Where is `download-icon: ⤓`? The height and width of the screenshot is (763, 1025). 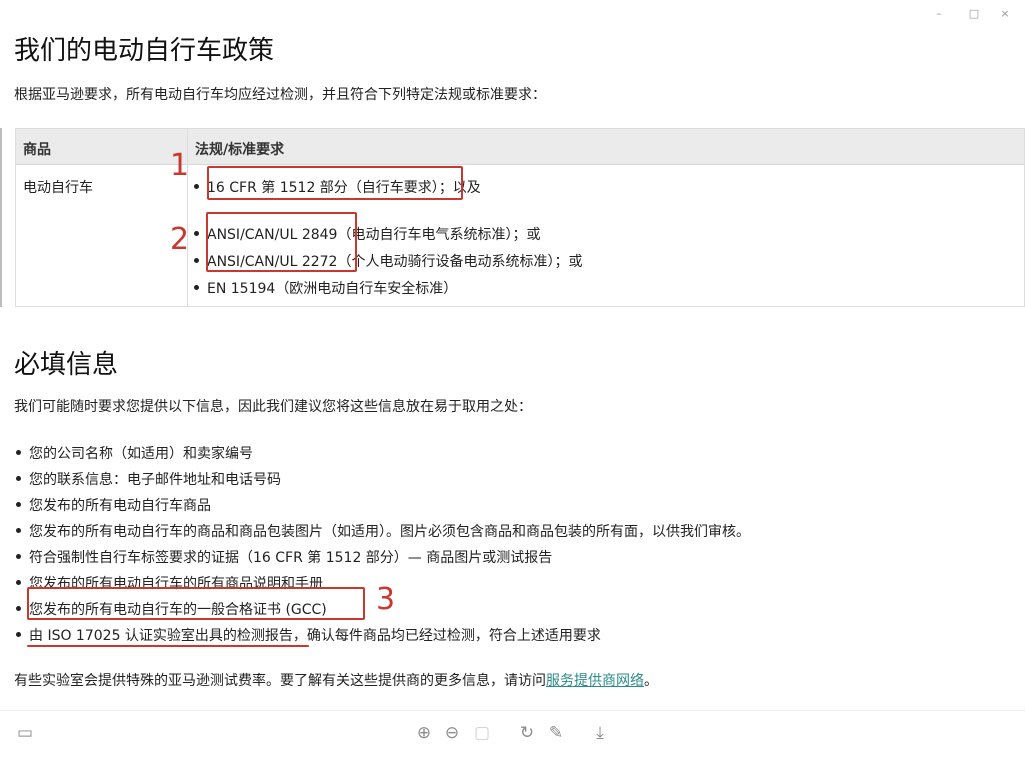
download-icon: ⤓ is located at coordinates (600, 733).